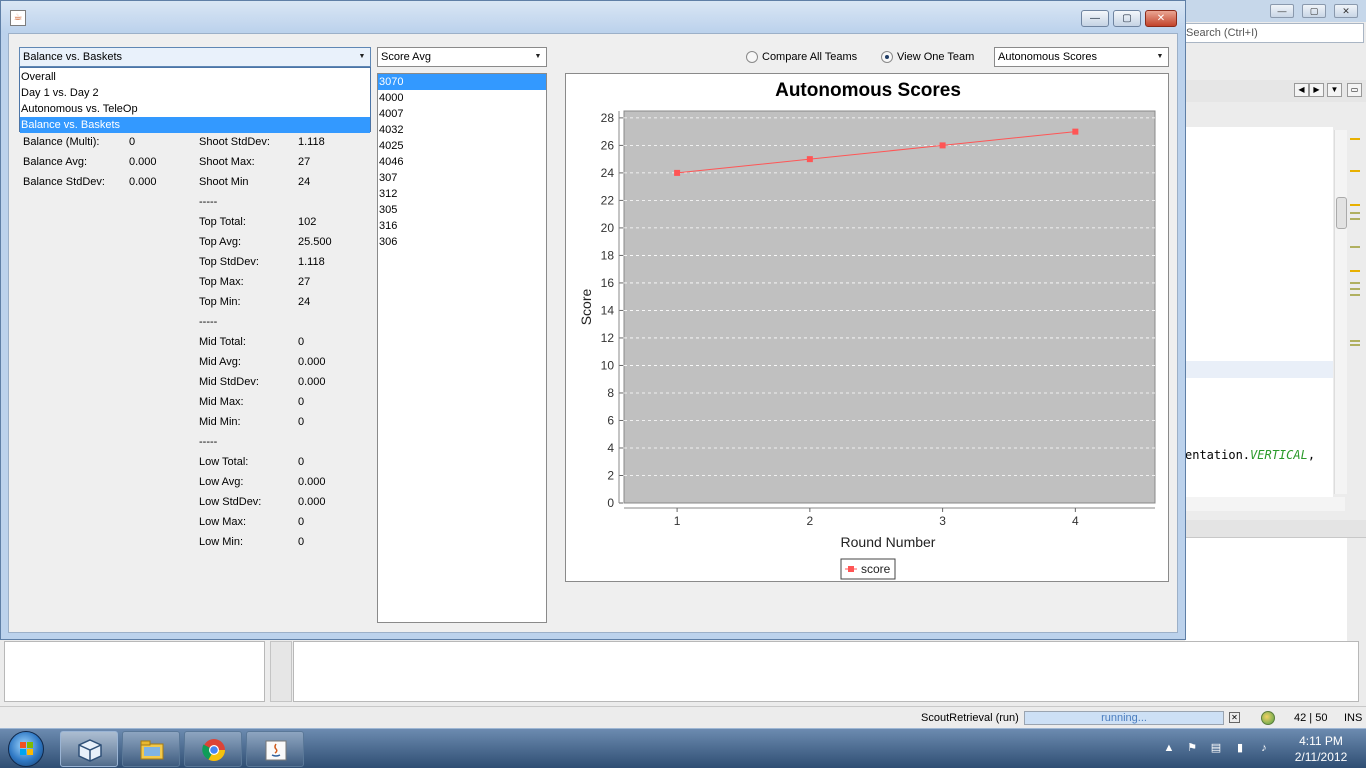 This screenshot has width=1366, height=768. I want to click on start-button, so click(26, 749).